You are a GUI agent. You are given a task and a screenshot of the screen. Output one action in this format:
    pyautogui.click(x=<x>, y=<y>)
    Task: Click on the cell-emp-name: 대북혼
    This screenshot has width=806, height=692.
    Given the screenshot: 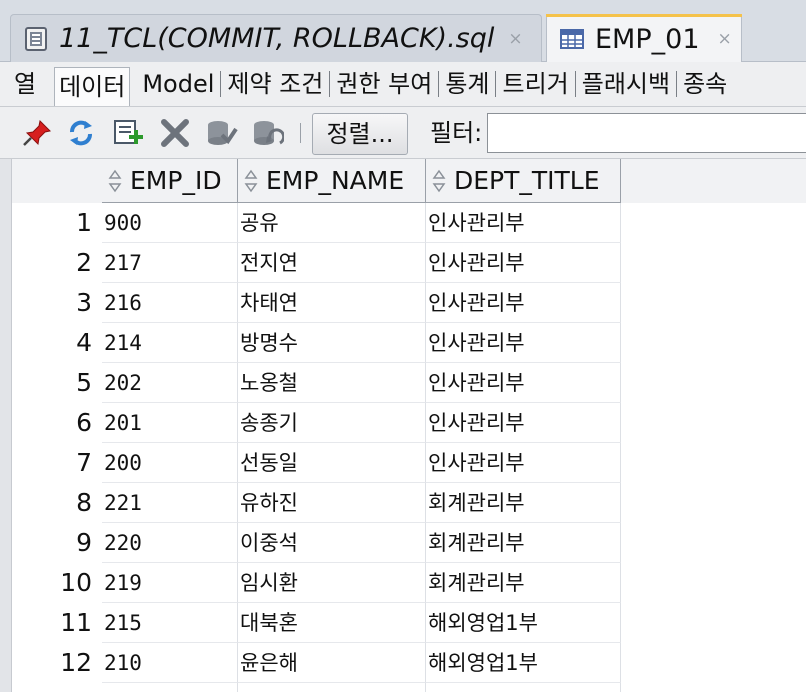 What is the action you would take?
    pyautogui.click(x=332, y=623)
    